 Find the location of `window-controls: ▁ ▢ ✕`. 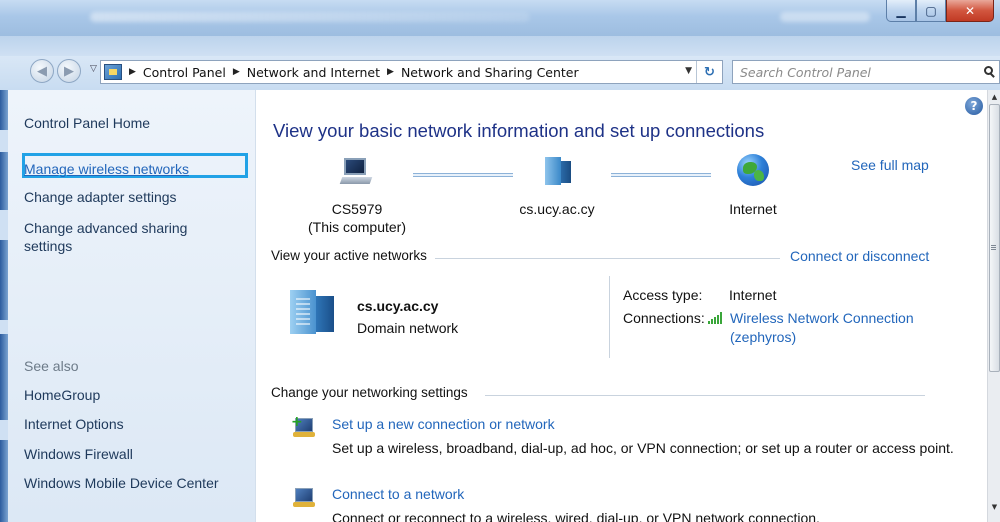

window-controls: ▁ ▢ ✕ is located at coordinates (940, 11).